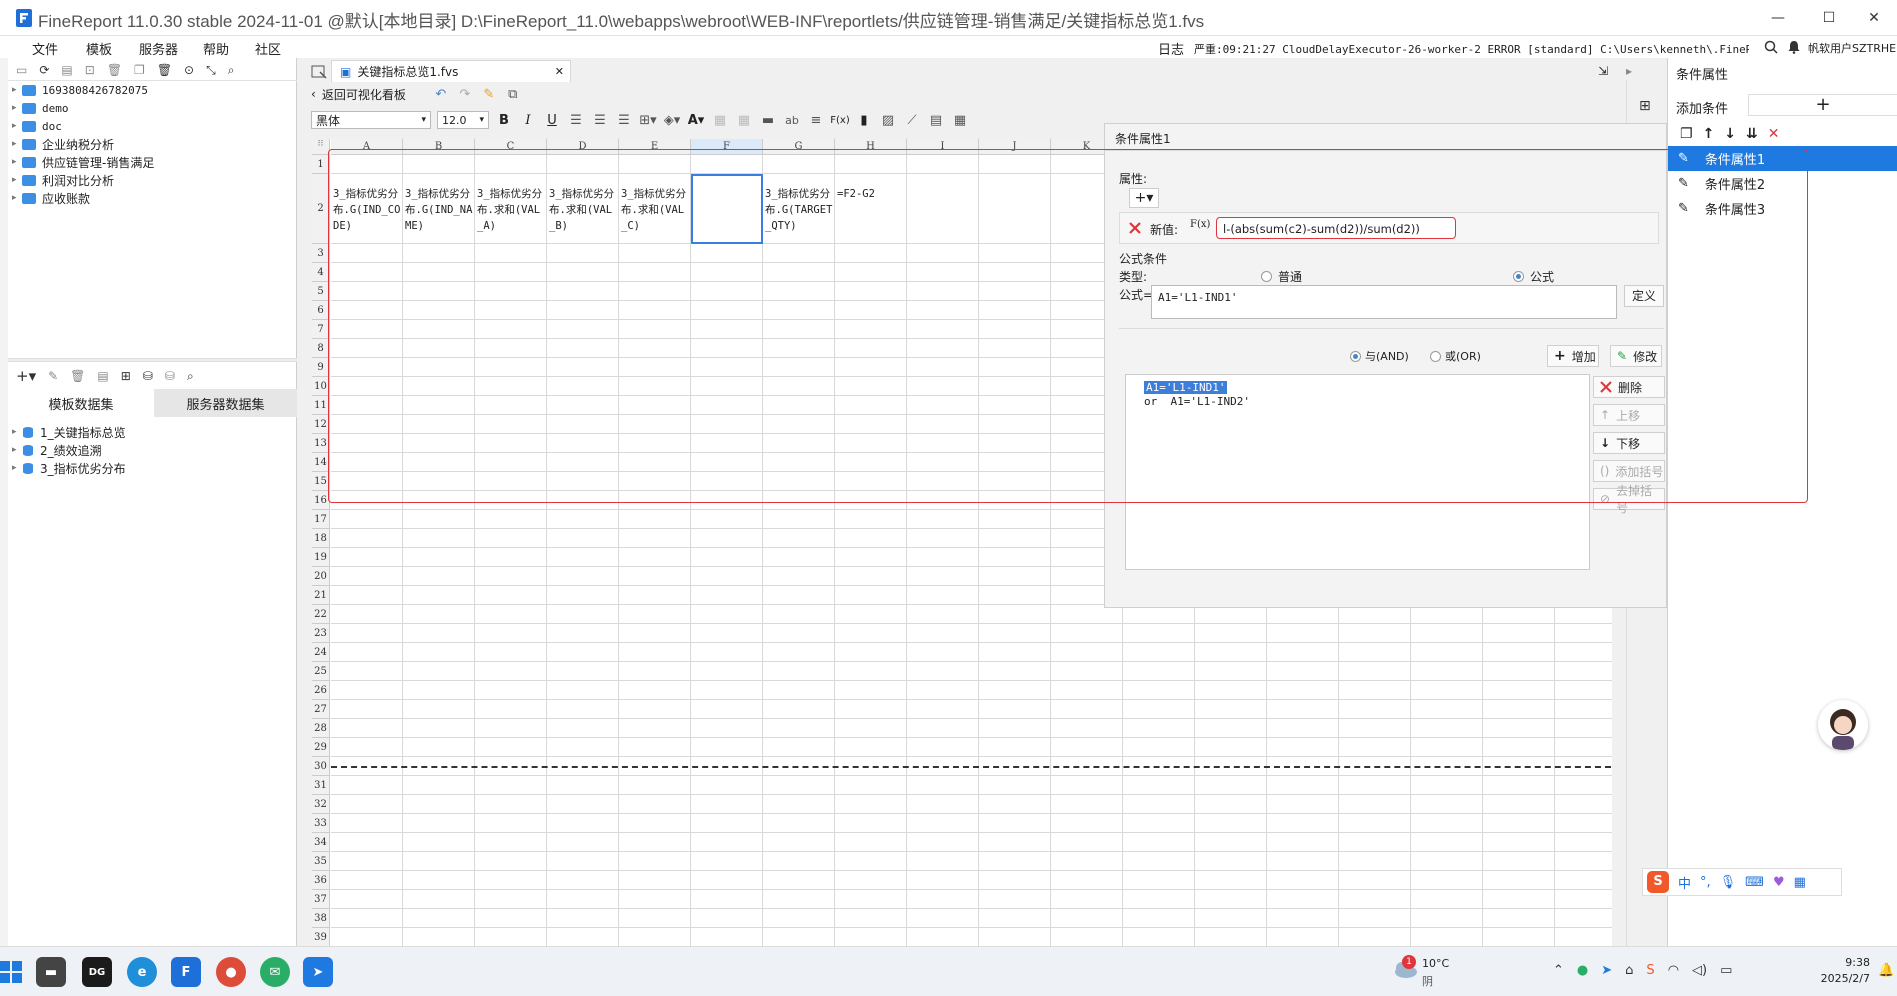 Image resolution: width=1897 pixels, height=996 pixels. What do you see at coordinates (1840, 978) in the screenshot?
I see `clock-date: 2025/2/7` at bounding box center [1840, 978].